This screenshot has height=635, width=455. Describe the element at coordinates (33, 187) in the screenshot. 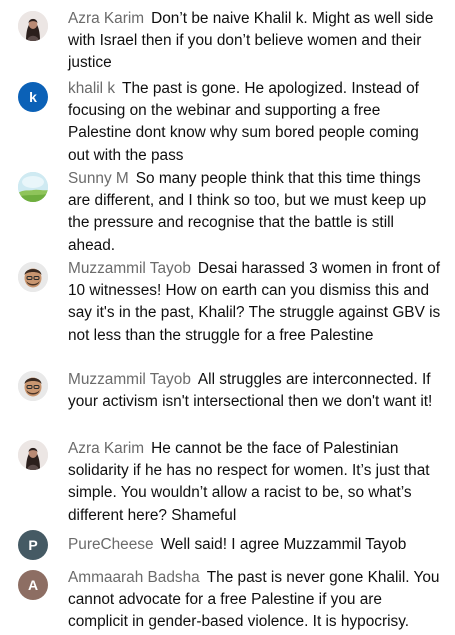

I see `landscape-photo-avatar` at that location.